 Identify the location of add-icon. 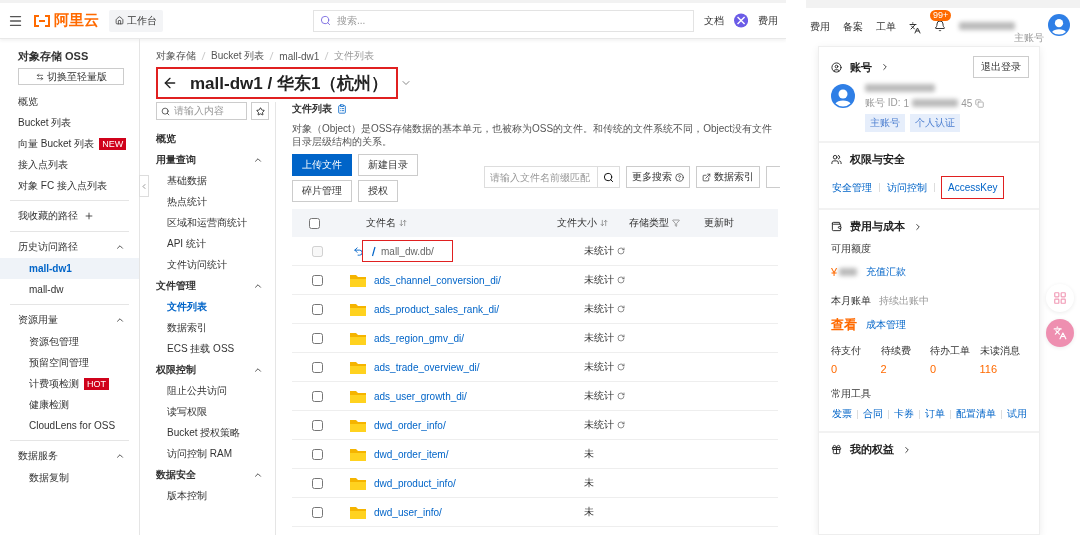
(89, 216).